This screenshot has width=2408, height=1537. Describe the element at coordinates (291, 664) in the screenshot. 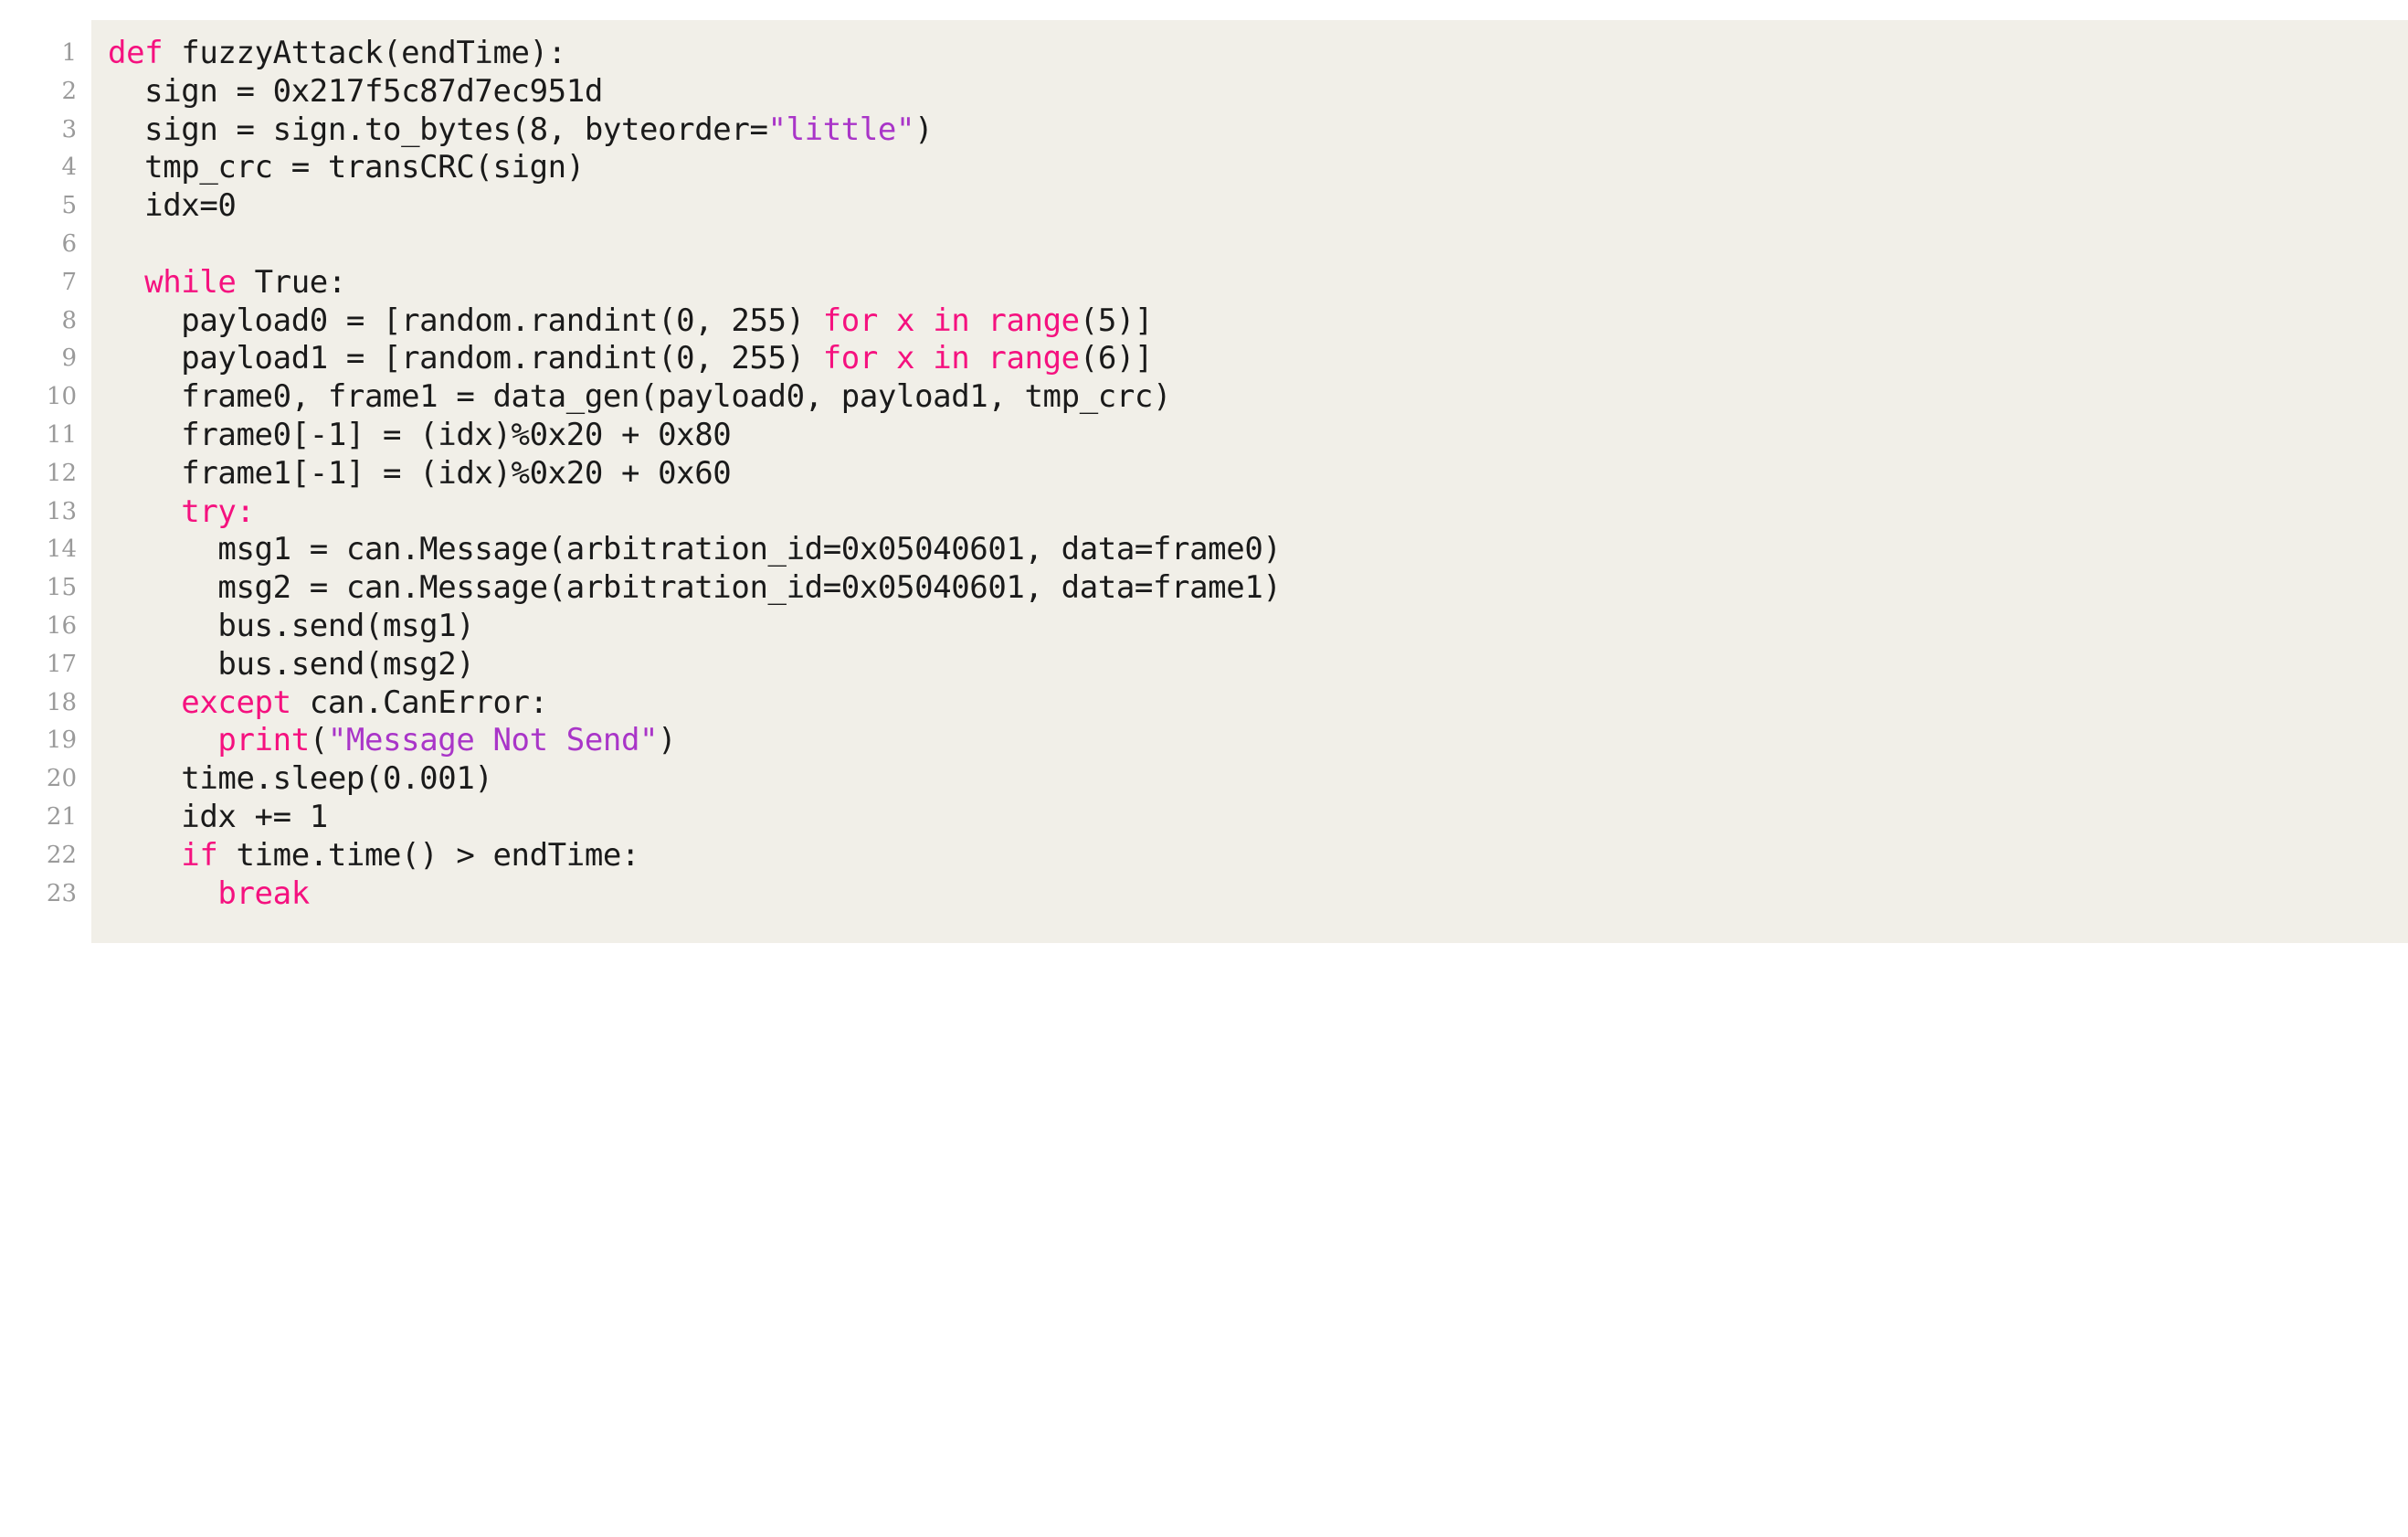

I see `code-token-text: bus.send(msg2)` at that location.